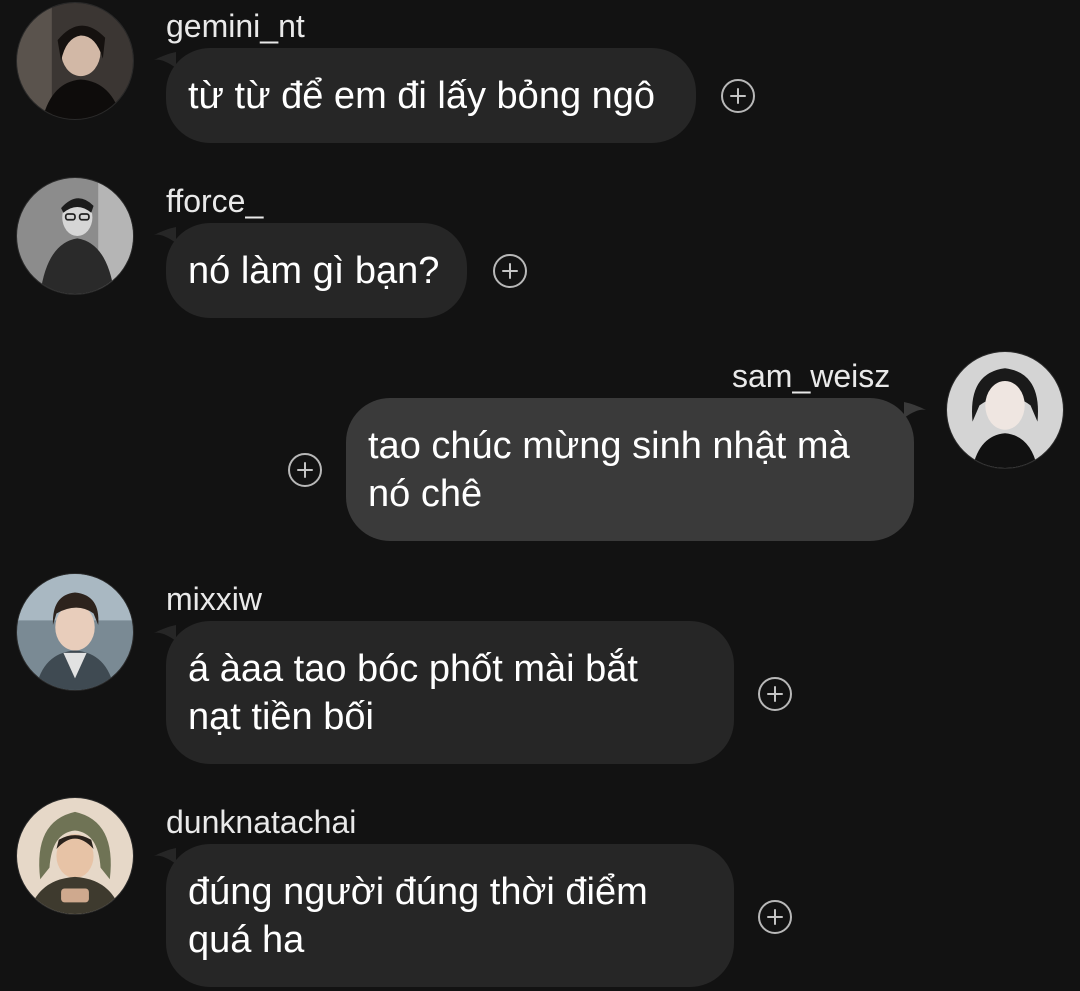 The height and width of the screenshot is (991, 1080). Describe the element at coordinates (261, 822) in the screenshot. I see `username: dunknatachai` at that location.